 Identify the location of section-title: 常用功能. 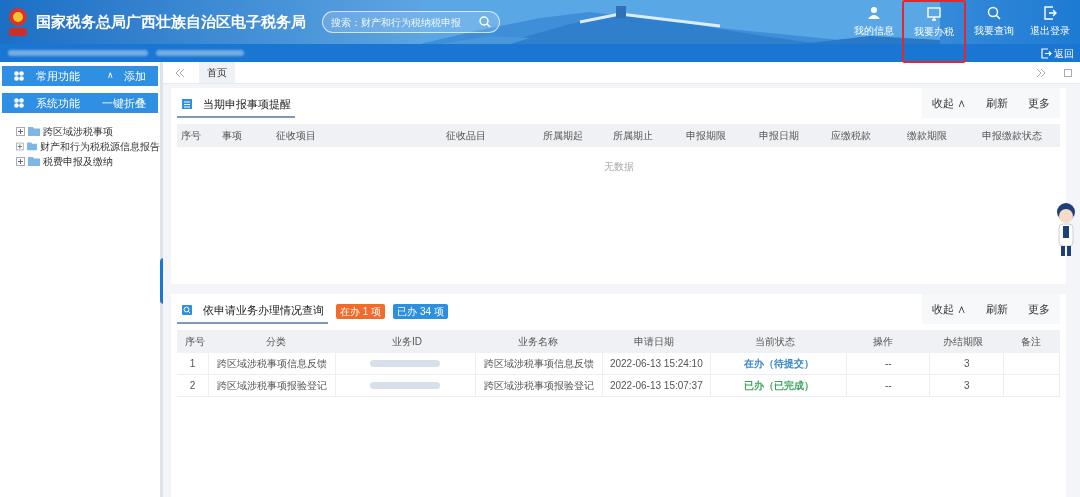
(58, 76).